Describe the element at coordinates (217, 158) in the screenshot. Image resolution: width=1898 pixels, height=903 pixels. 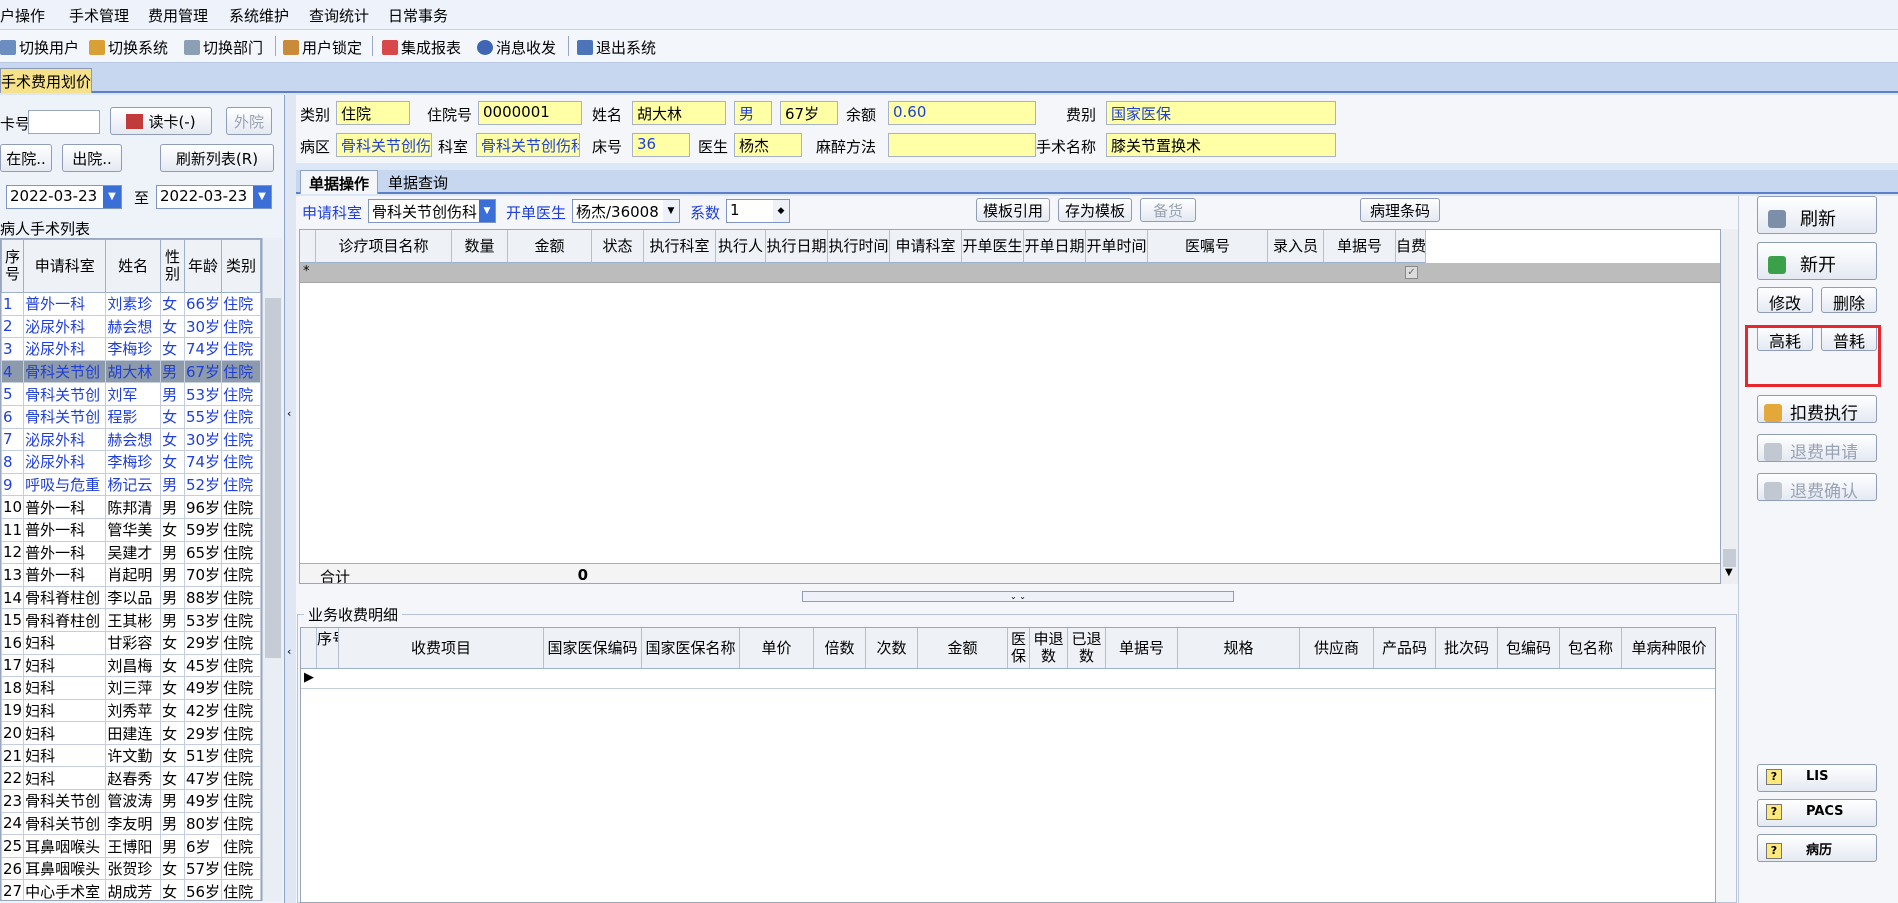
I see `refresh-list-button: 刷新列表(R)` at that location.